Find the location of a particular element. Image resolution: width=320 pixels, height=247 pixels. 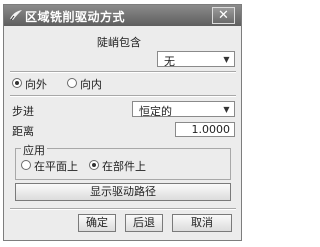

close-icon: ✕ is located at coordinates (223, 15).